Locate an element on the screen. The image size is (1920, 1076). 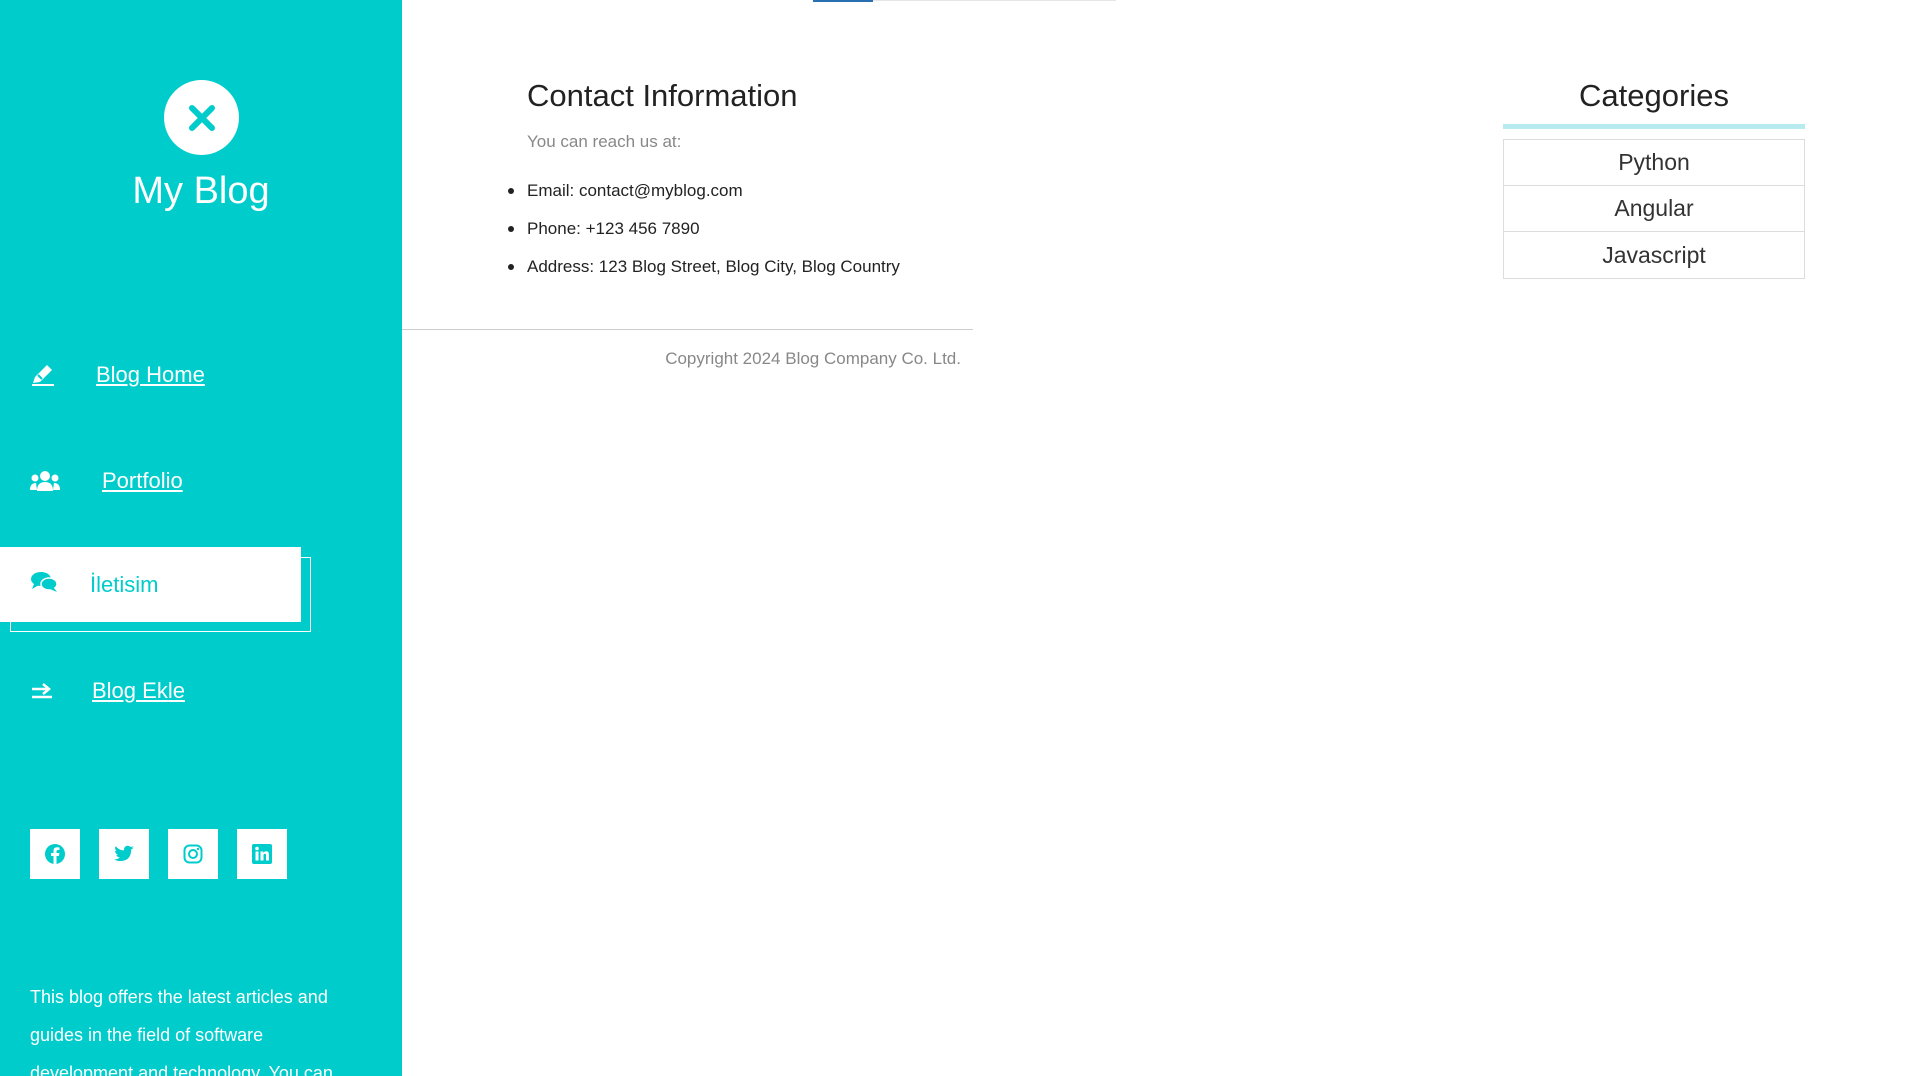
linkedin-link is located at coordinates (262, 854).